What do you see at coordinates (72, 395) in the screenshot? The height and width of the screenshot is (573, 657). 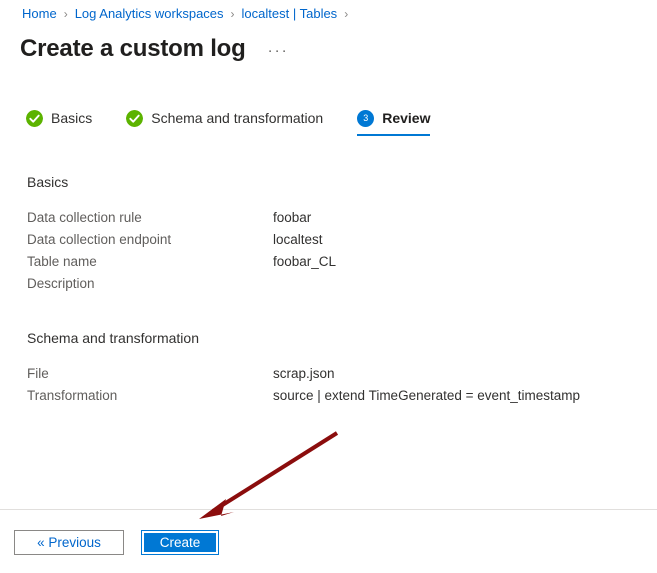 I see `field-label: Transformation` at bounding box center [72, 395].